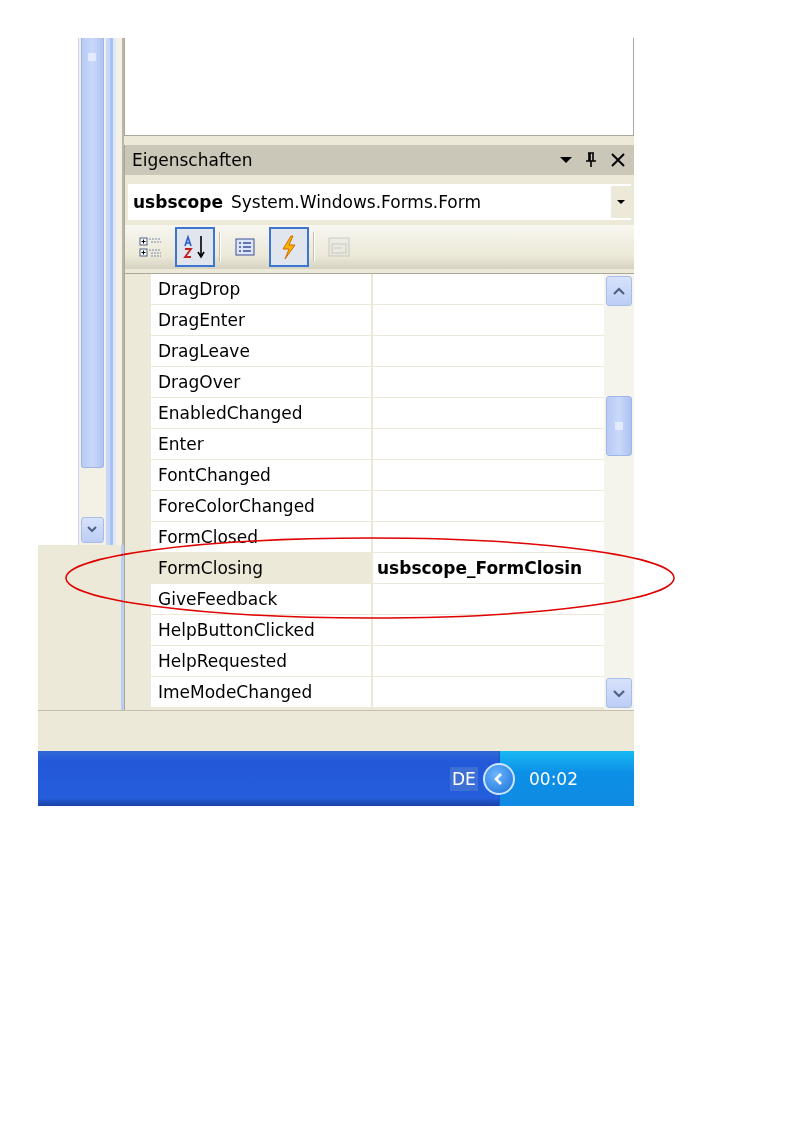 The height and width of the screenshot is (1123, 794). I want to click on property-name: HelpButtonClicked, so click(262, 630).